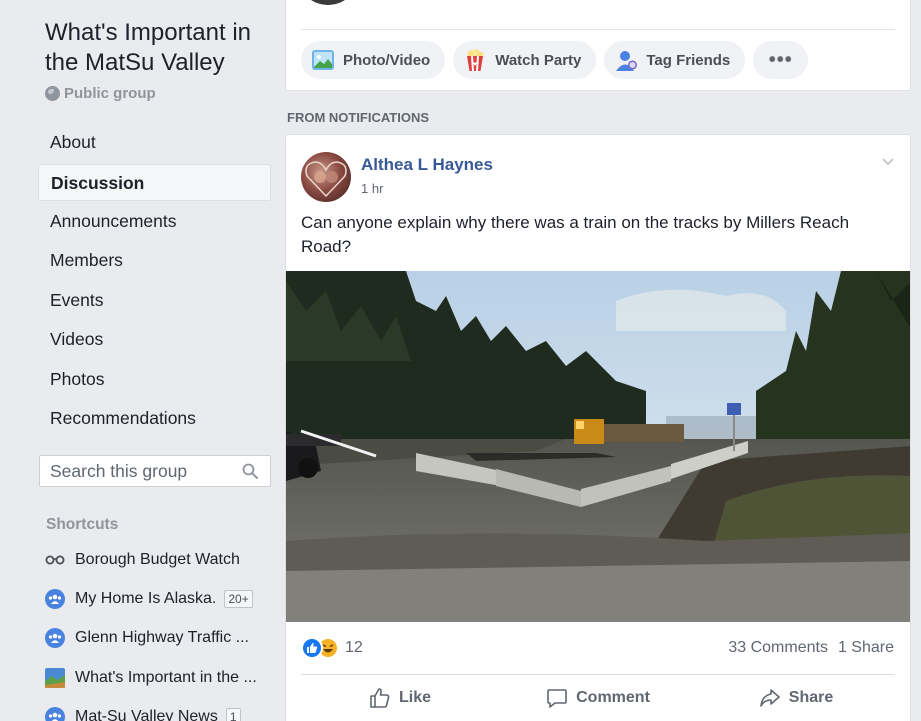 The image size is (921, 721). Describe the element at coordinates (160, 48) in the screenshot. I see `group-title: What's Important in the MatSu Valley` at that location.